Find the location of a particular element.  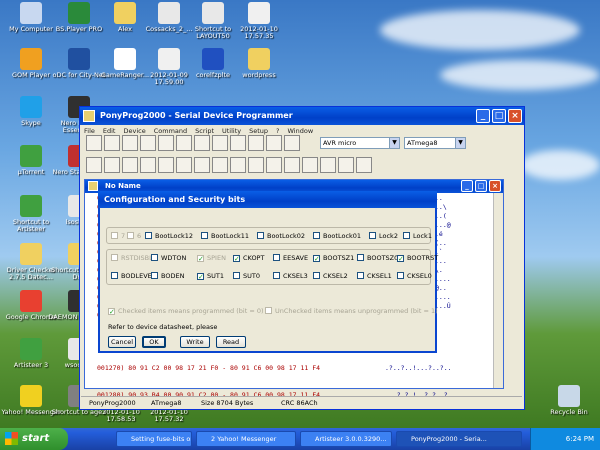

fuse-checkbox: CKSEL0 is located at coordinates (414, 276).